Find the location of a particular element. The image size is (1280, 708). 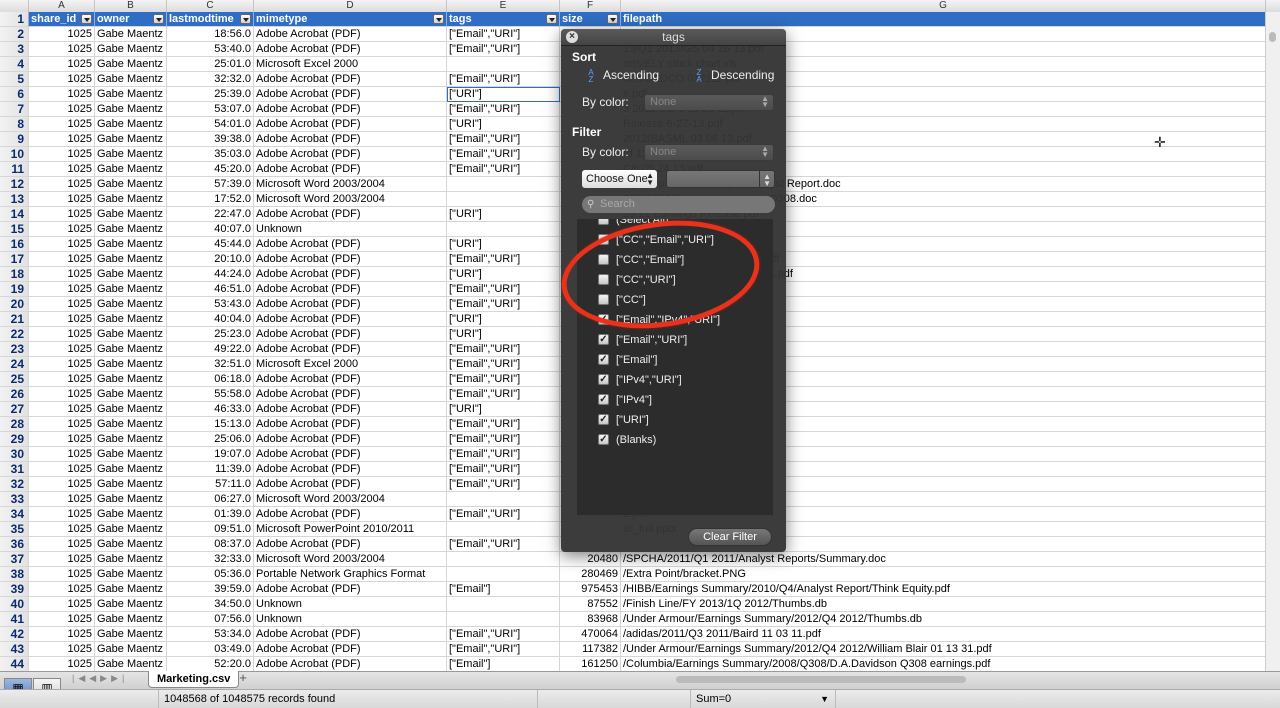

row-number: 10 is located at coordinates (14, 154).